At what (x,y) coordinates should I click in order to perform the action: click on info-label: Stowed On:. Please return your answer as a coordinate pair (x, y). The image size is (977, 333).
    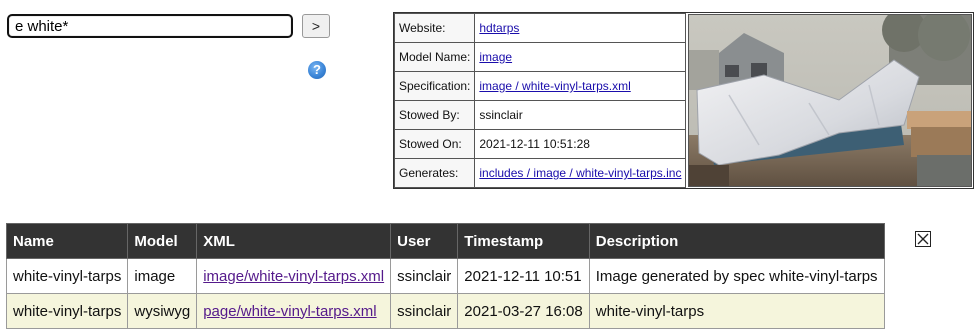
    Looking at the image, I should click on (434, 144).